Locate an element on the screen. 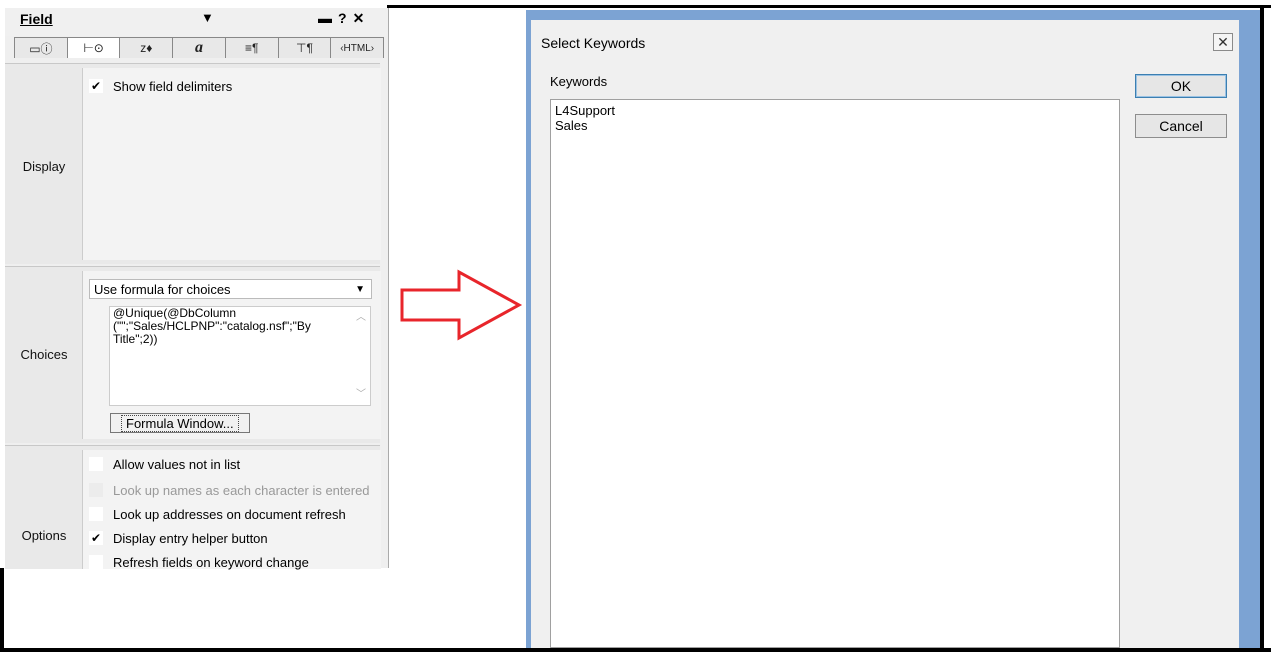  display-label: Display is located at coordinates (44, 166).